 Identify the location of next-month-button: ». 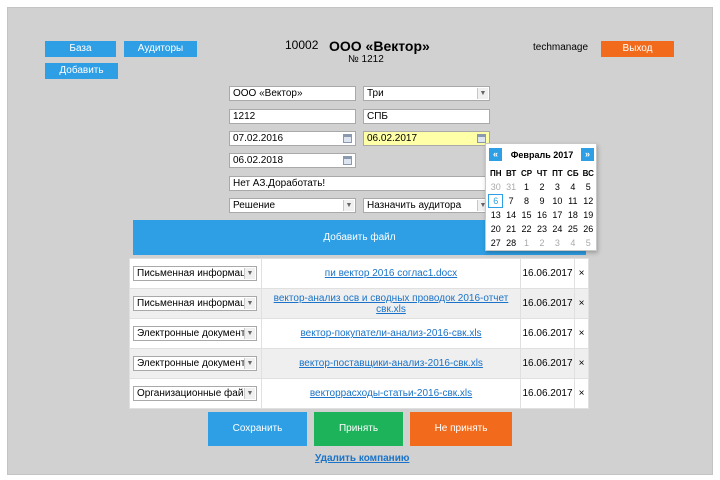
(587, 154).